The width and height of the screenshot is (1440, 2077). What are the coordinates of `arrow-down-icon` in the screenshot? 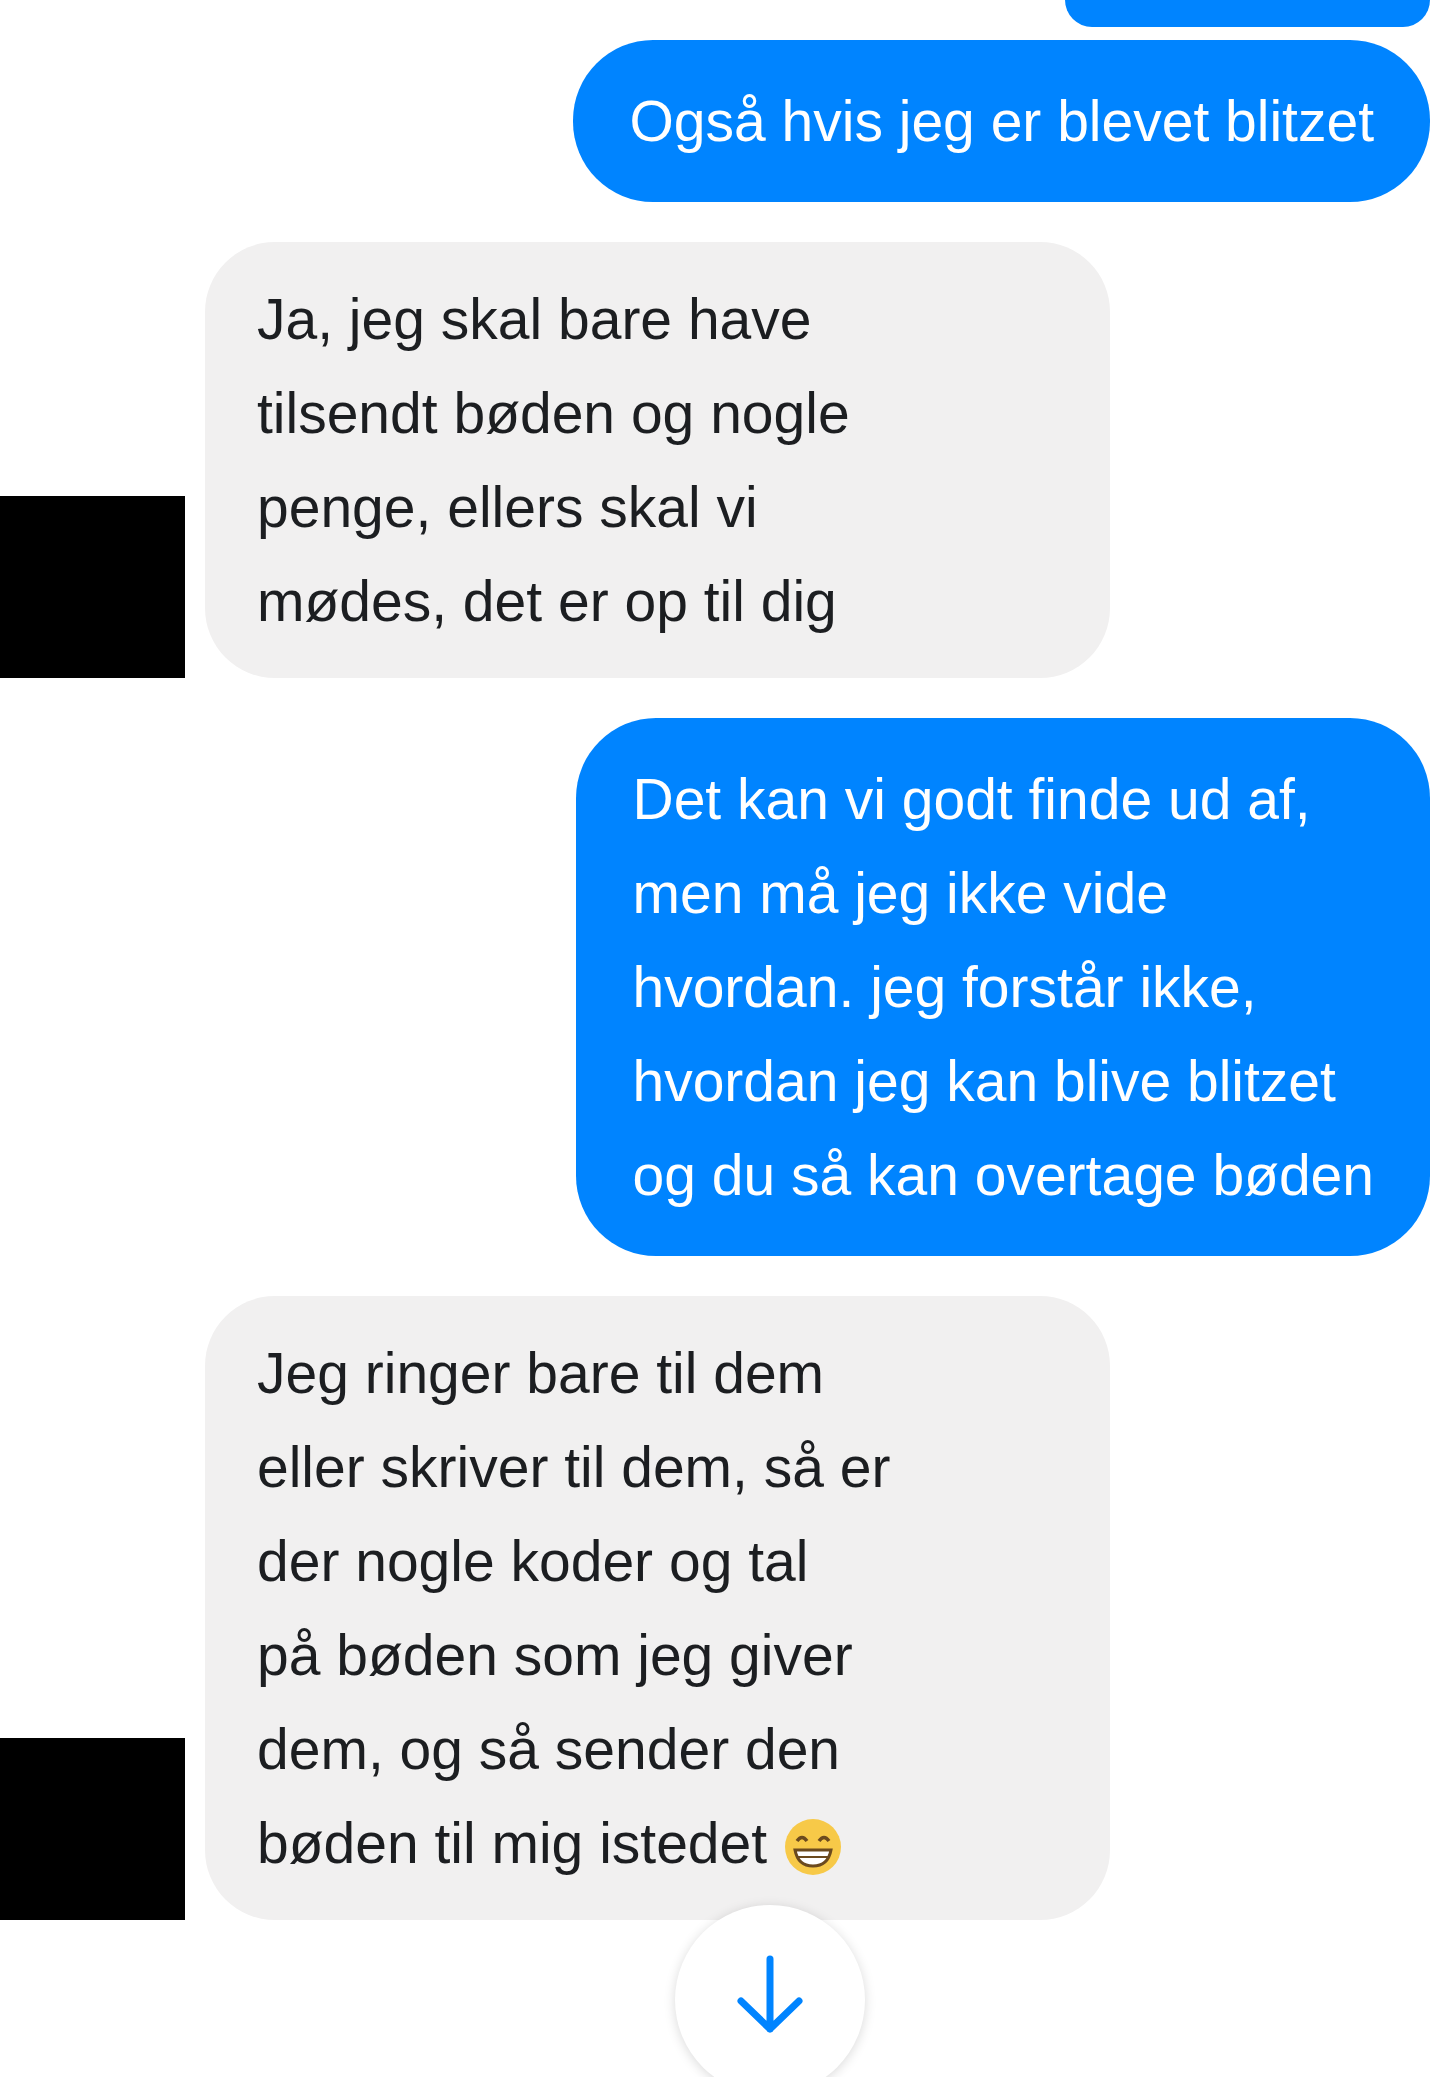 It's located at (770, 1995).